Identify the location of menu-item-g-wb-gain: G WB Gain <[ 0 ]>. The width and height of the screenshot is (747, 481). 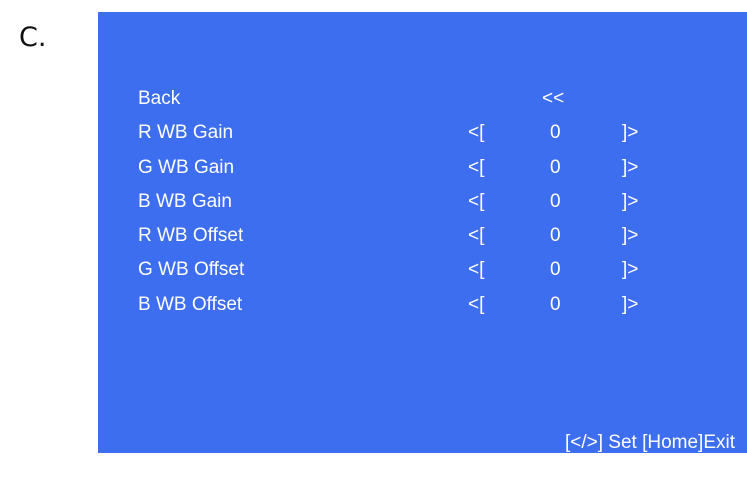
(422, 174).